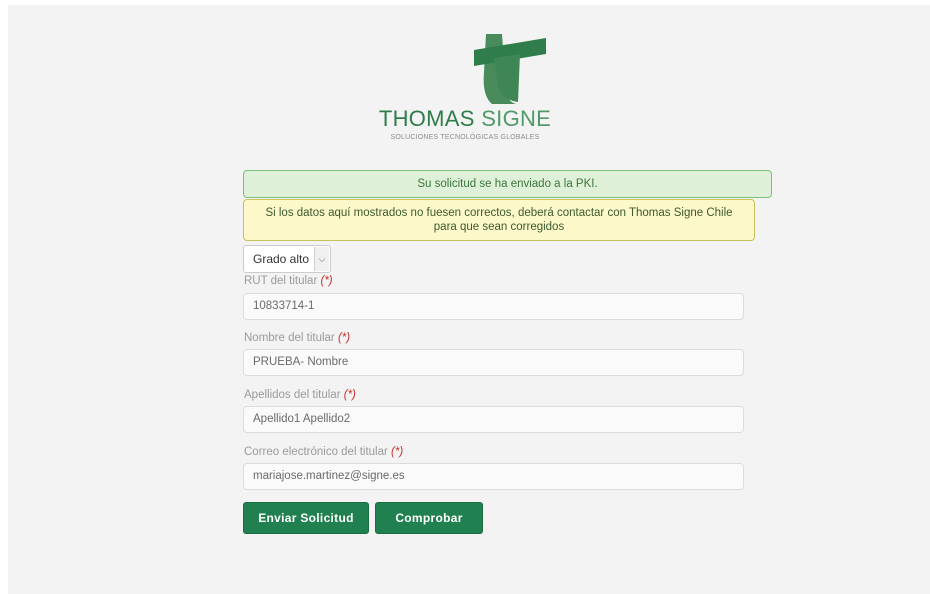  Describe the element at coordinates (316, 452) in the screenshot. I see `email-label-text: Correo electrónico del titular` at that location.